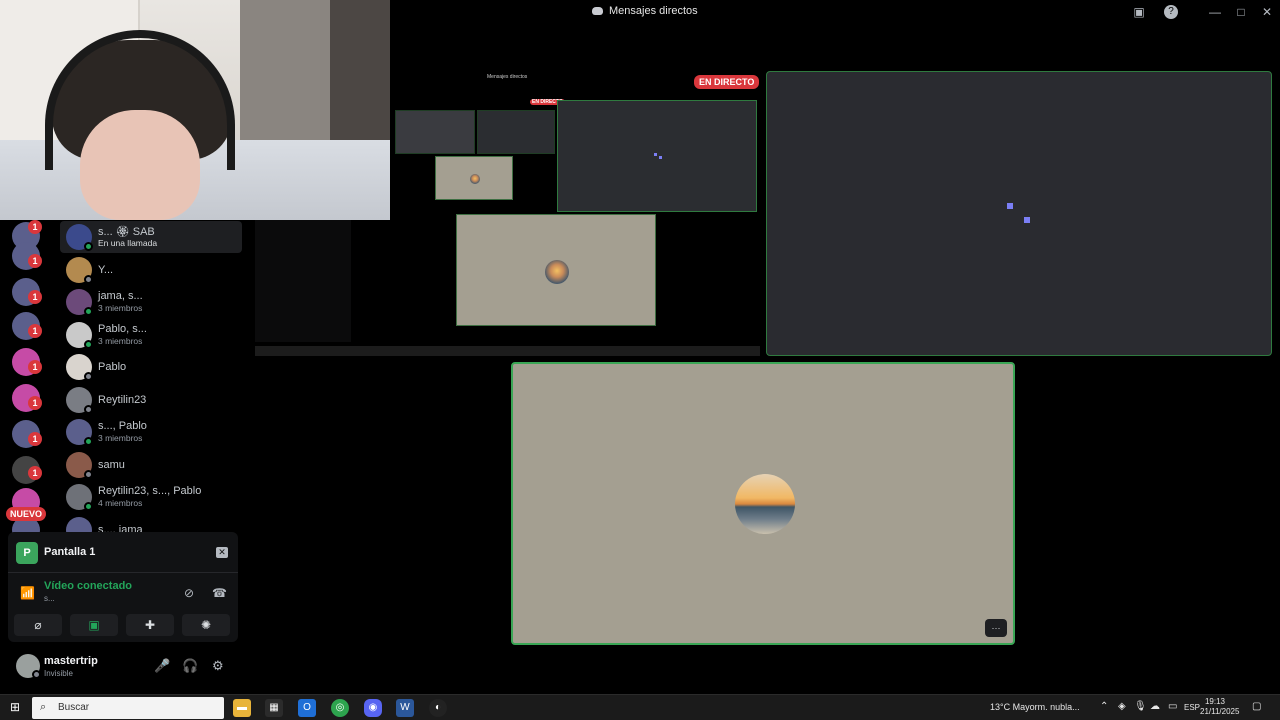 The image size is (1280, 720). Describe the element at coordinates (79, 524) in the screenshot. I see `avatar` at that location.